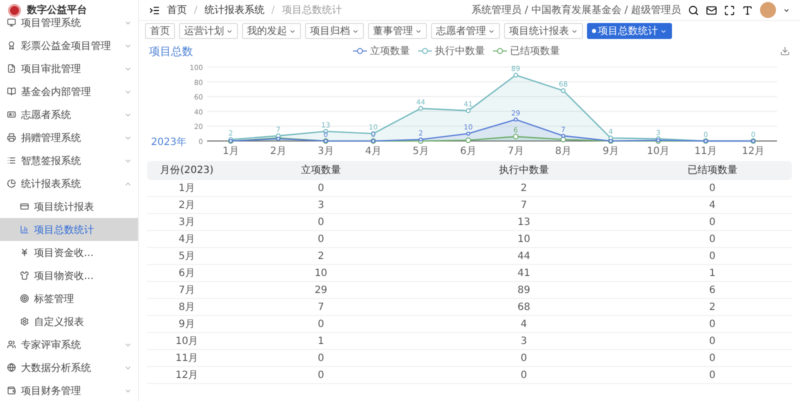 This screenshot has width=800, height=401. I want to click on column-header: 月份(2023), so click(187, 170).